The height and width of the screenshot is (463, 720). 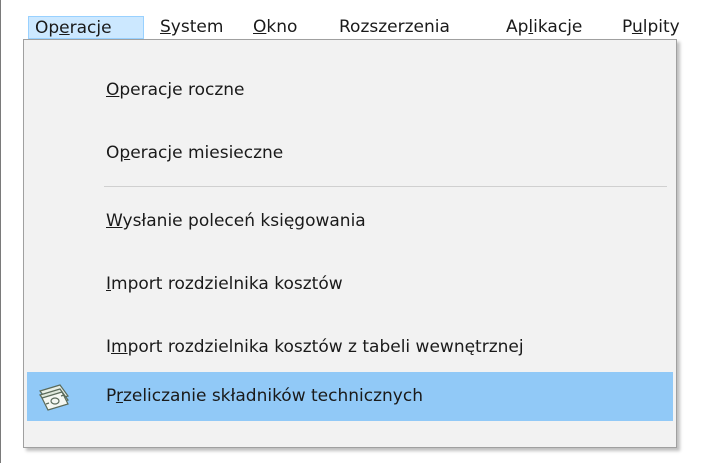 What do you see at coordinates (385, 186) in the screenshot?
I see `menu-separator` at bounding box center [385, 186].